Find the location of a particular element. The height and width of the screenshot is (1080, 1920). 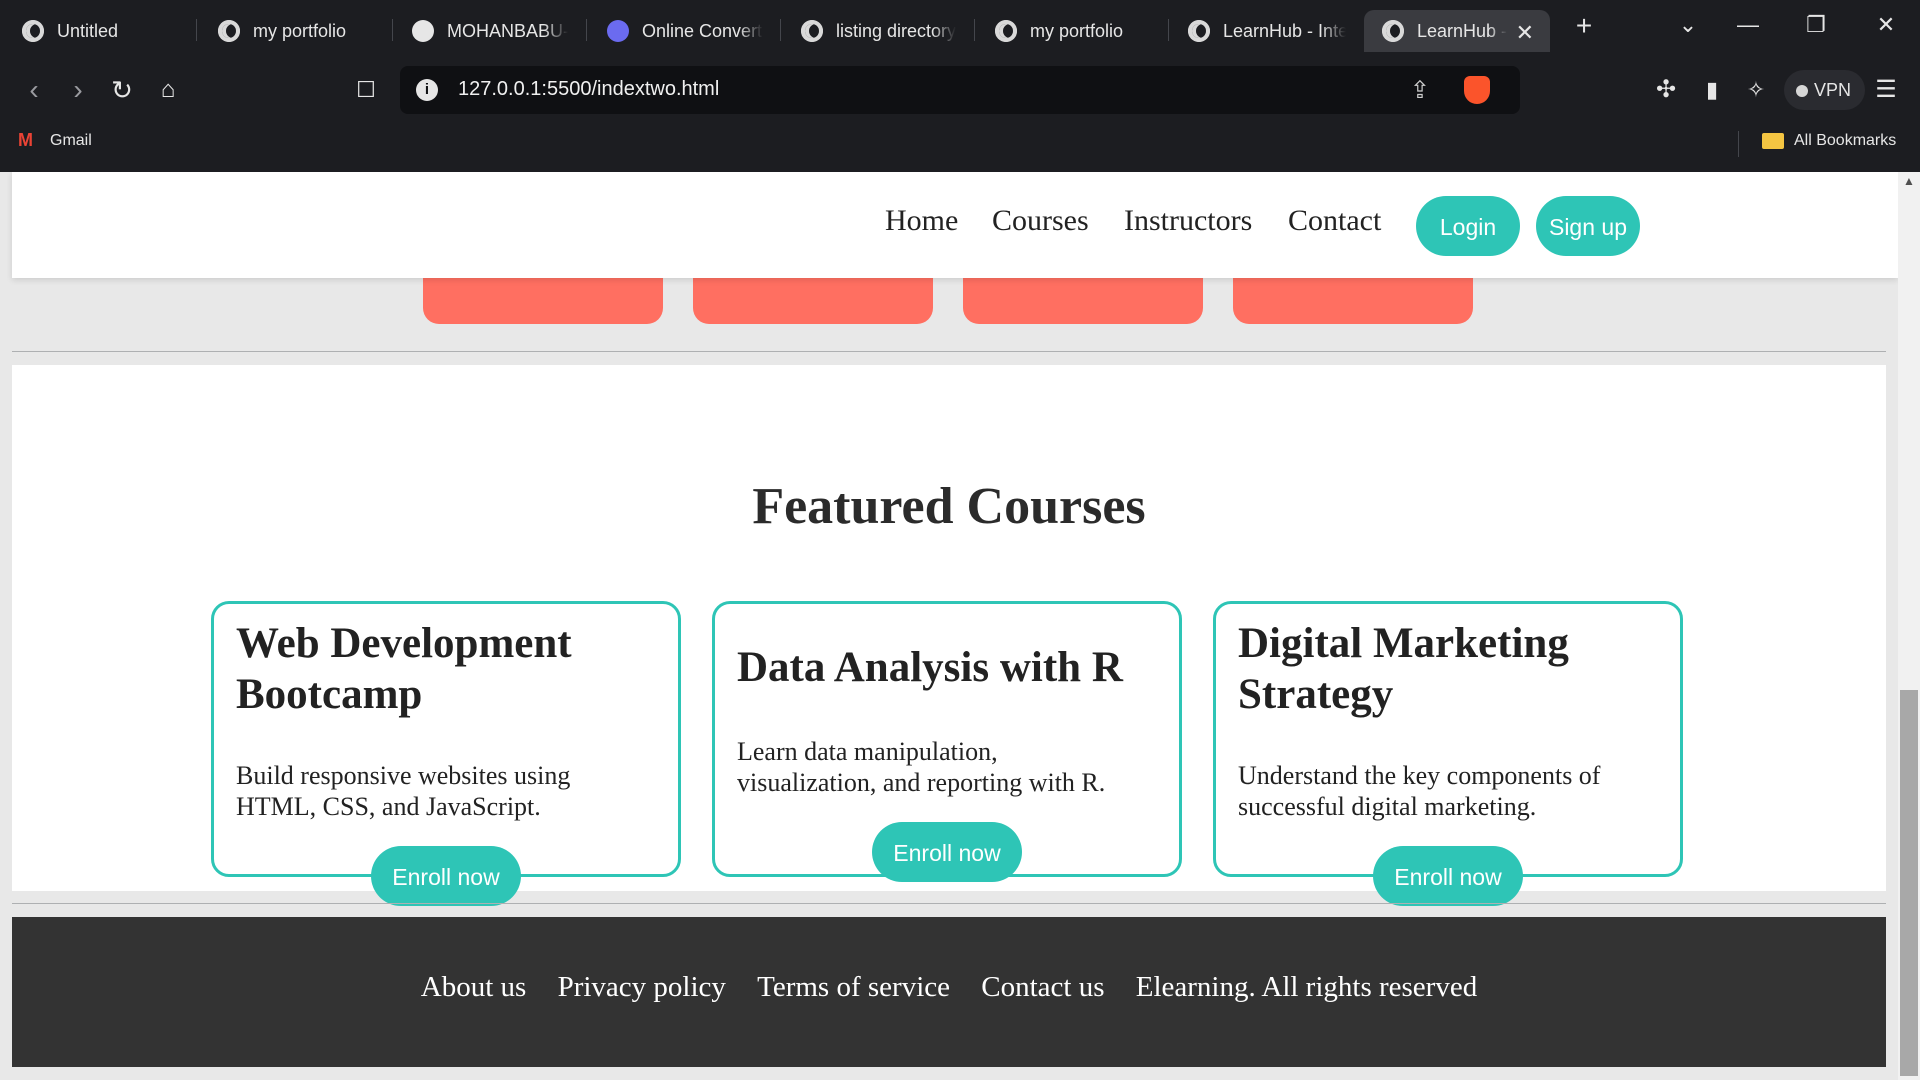

browser-tab: LearnHub - Inter is located at coordinates (1267, 31).